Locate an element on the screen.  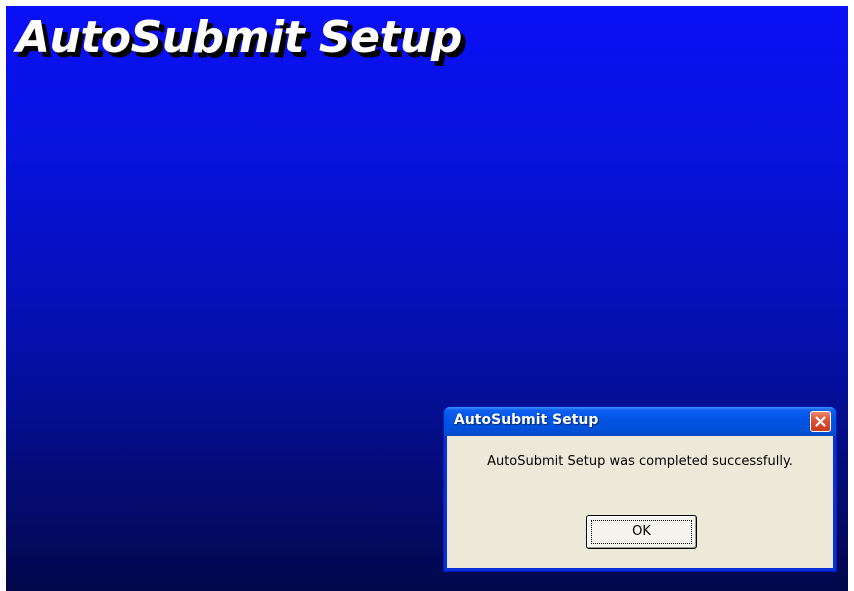
setup-banner-title: AutoSubmit Setup is located at coordinates (239, 37).